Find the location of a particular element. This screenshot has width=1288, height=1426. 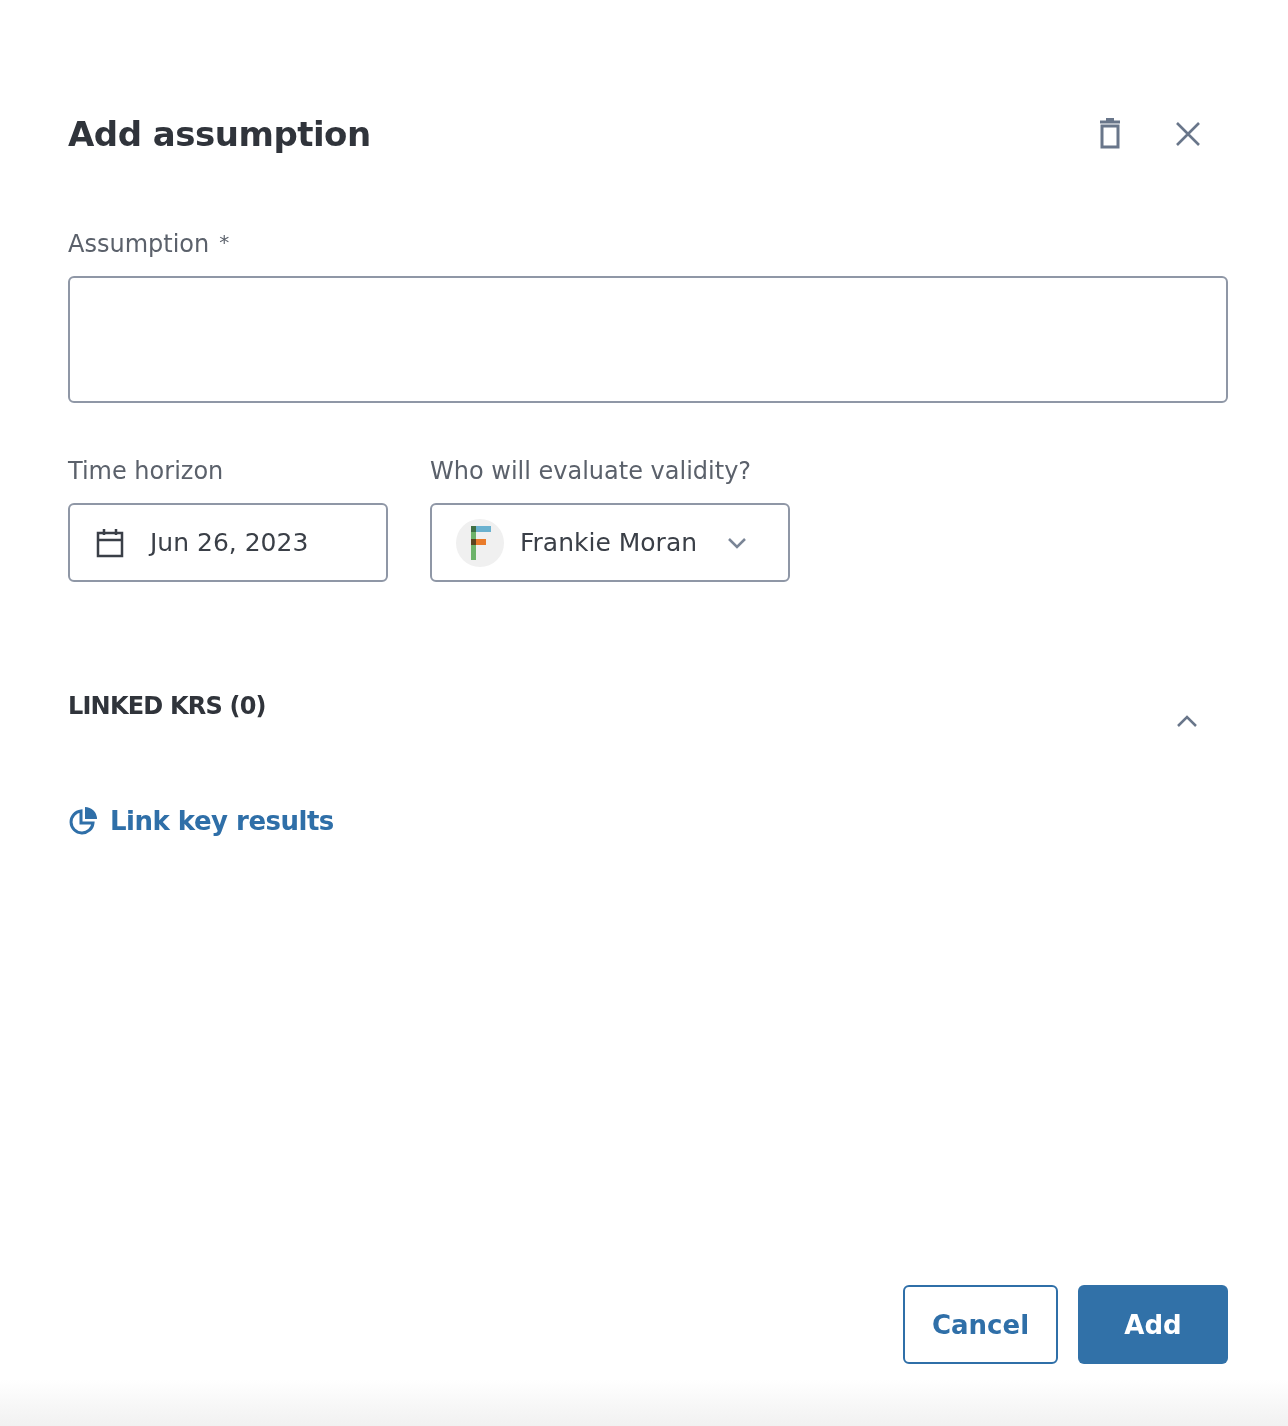

person-select: Frankie Moran is located at coordinates (610, 542).